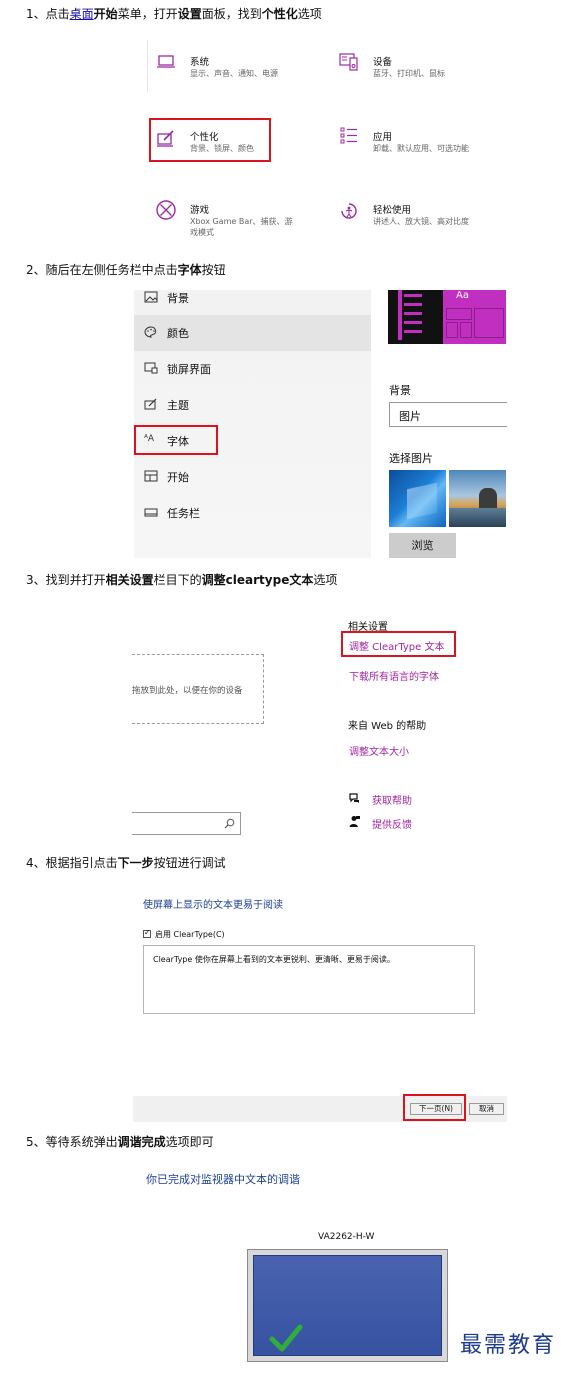 The image size is (583, 1375). I want to click on download-fonts-link: 下载所有语言的字体, so click(394, 675).